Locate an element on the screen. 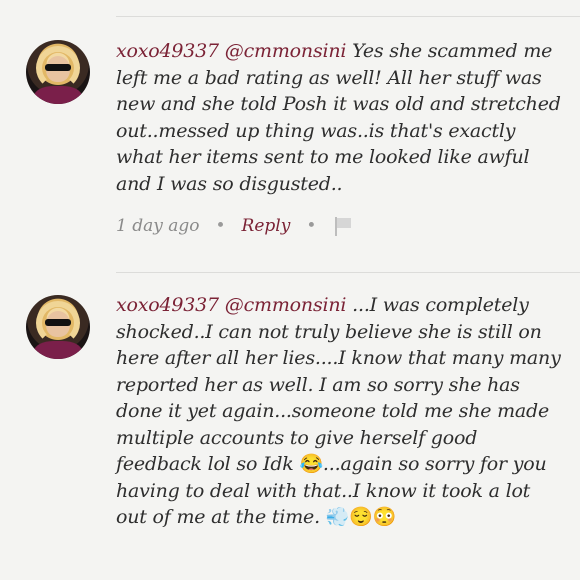 The height and width of the screenshot is (580, 580). wind-emoji-icon: 💨 is located at coordinates (337, 517).